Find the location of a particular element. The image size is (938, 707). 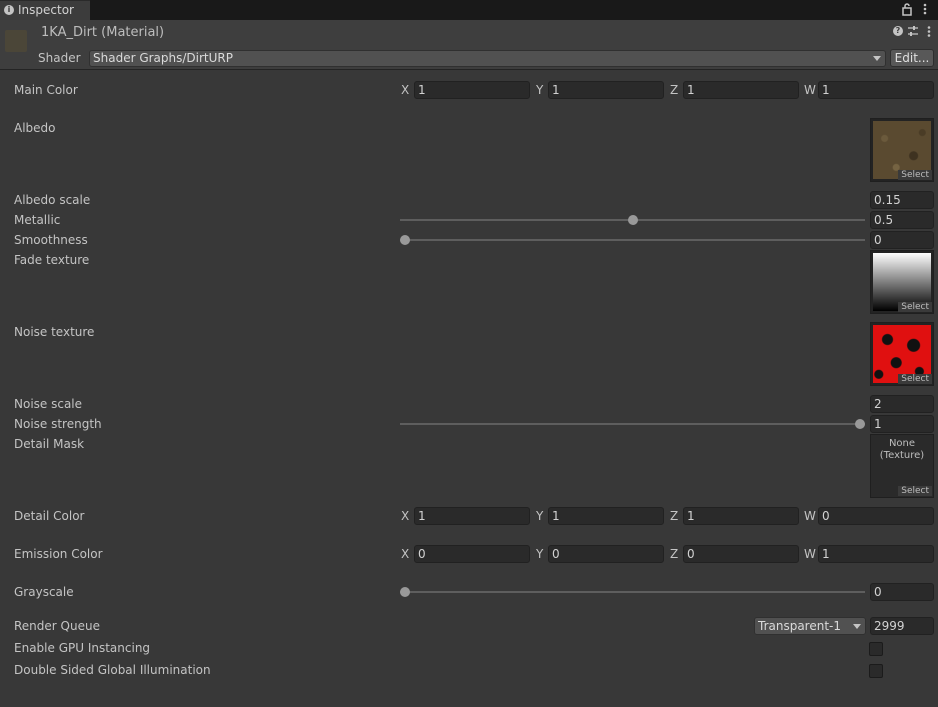

albedo-scale-label: Albedo scale is located at coordinates (52, 200).